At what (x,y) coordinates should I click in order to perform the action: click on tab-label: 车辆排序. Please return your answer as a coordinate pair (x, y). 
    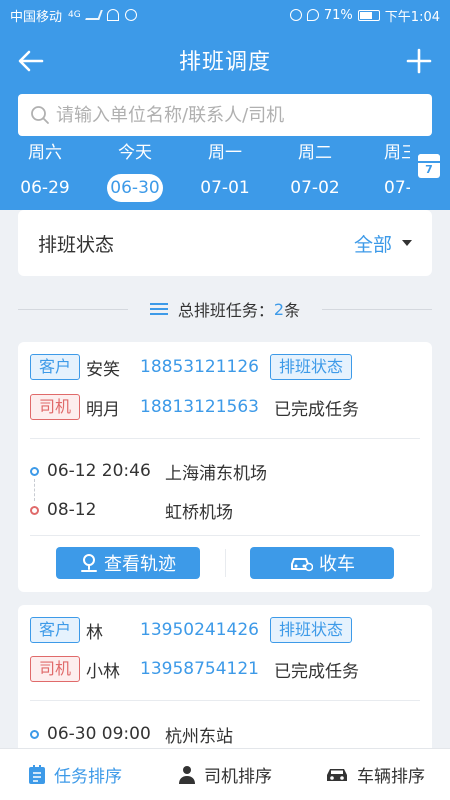
    Looking at the image, I should click on (391, 777).